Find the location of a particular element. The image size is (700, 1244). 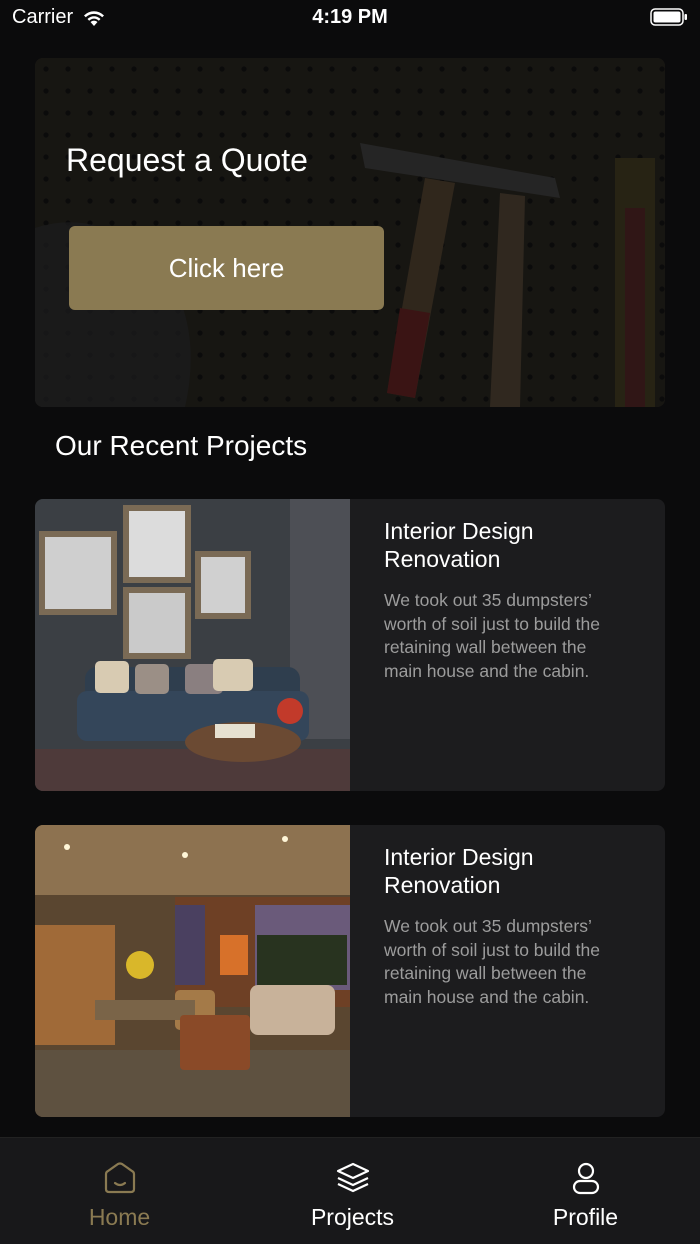

tab-profile-label: Profile is located at coordinates (585, 1217).